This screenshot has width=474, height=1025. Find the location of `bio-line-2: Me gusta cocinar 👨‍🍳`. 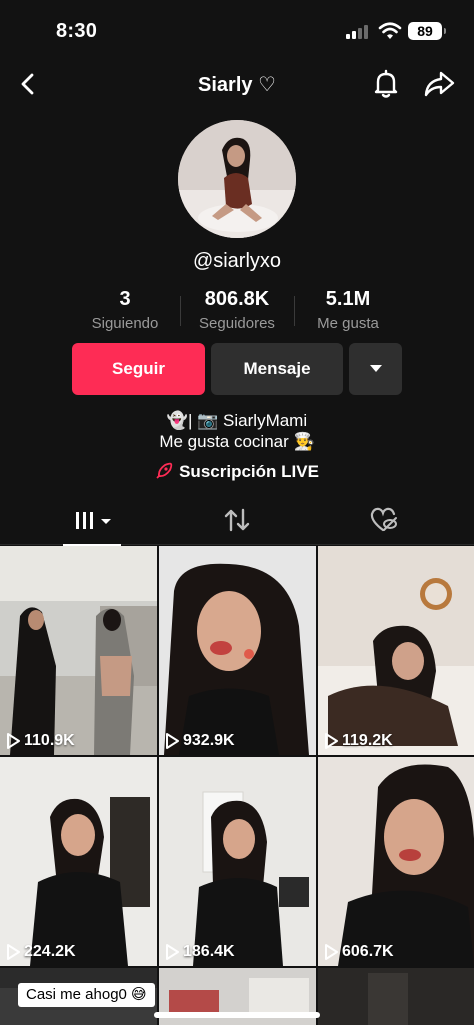

bio-line-2: Me gusta cocinar 👨‍🍳 is located at coordinates (237, 441).